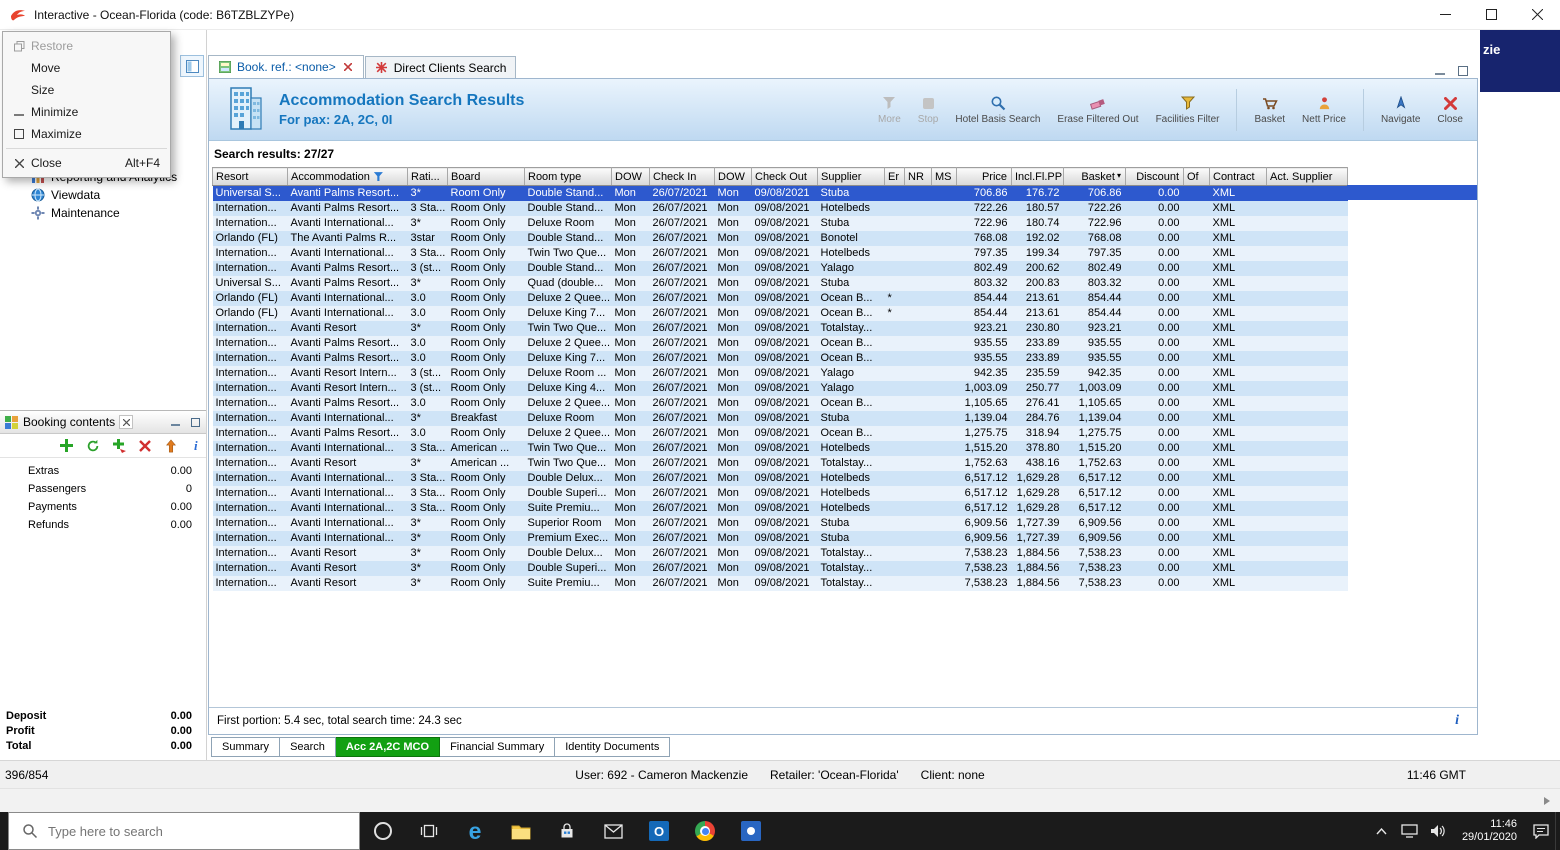  What do you see at coordinates (86, 68) in the screenshot?
I see `menu-item-move: Move` at bounding box center [86, 68].